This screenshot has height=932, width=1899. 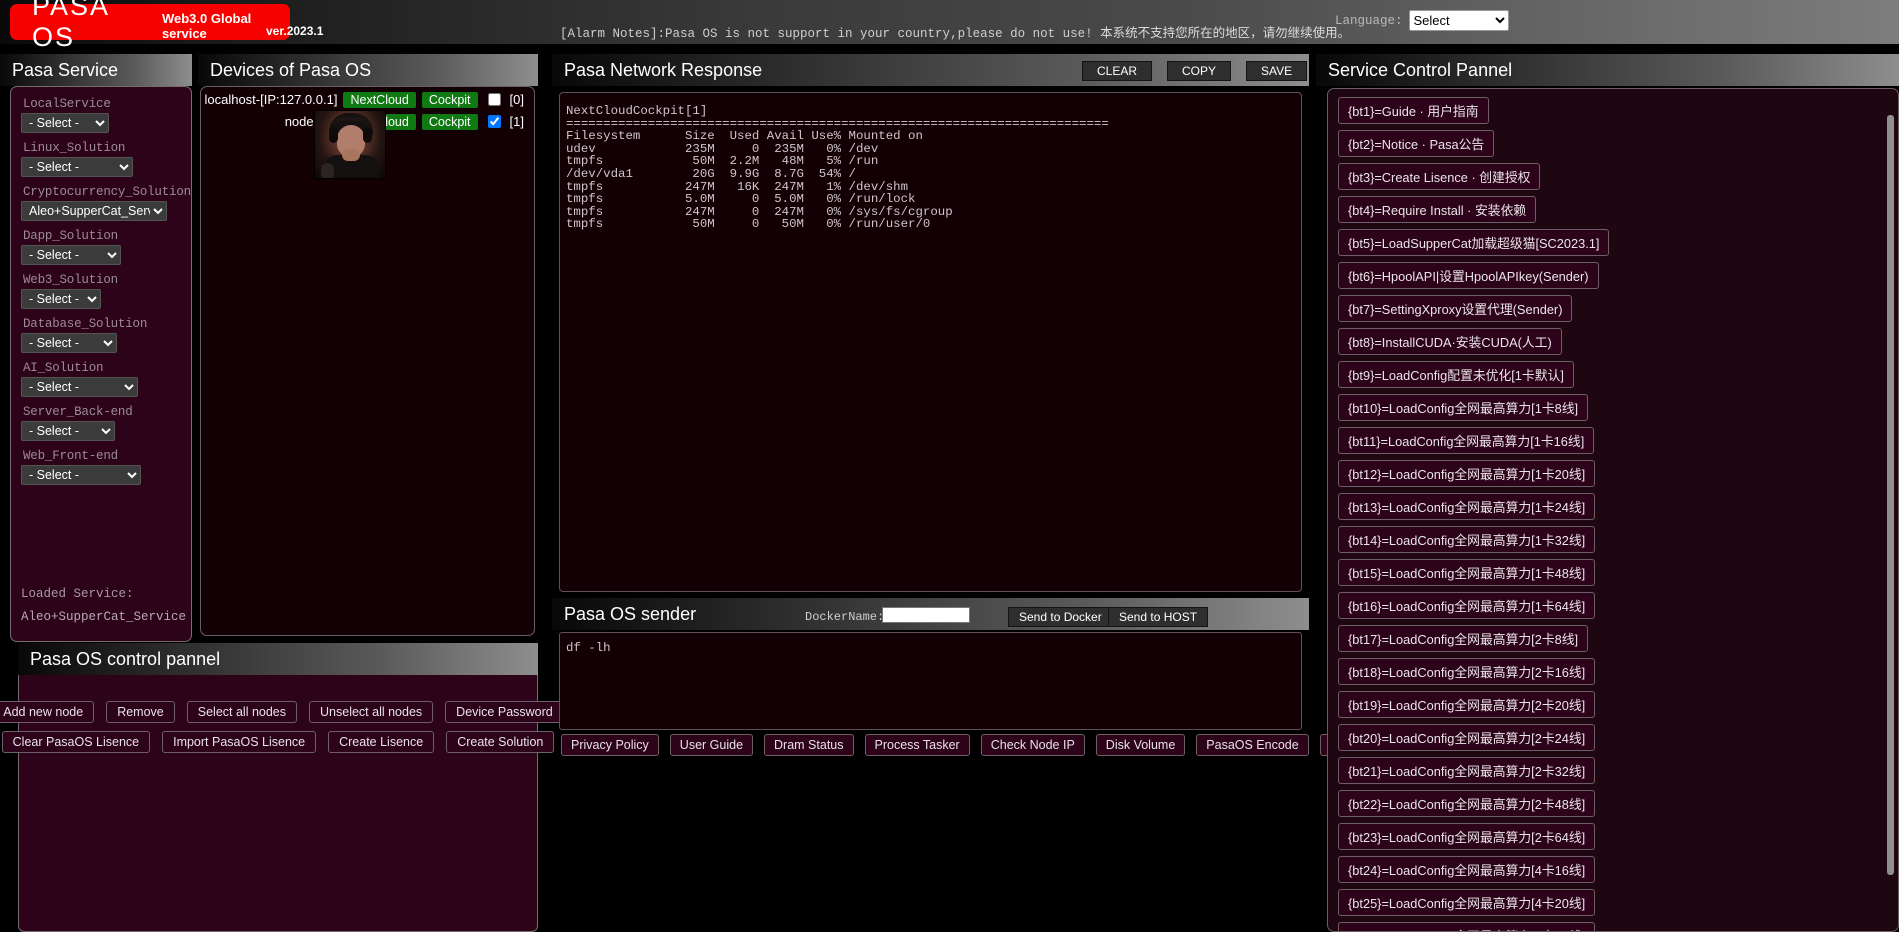 What do you see at coordinates (1463, 638) in the screenshot?
I see `service-control-button-17: {bt17}=LoadConfig全网最高算力[2卡8线]` at bounding box center [1463, 638].